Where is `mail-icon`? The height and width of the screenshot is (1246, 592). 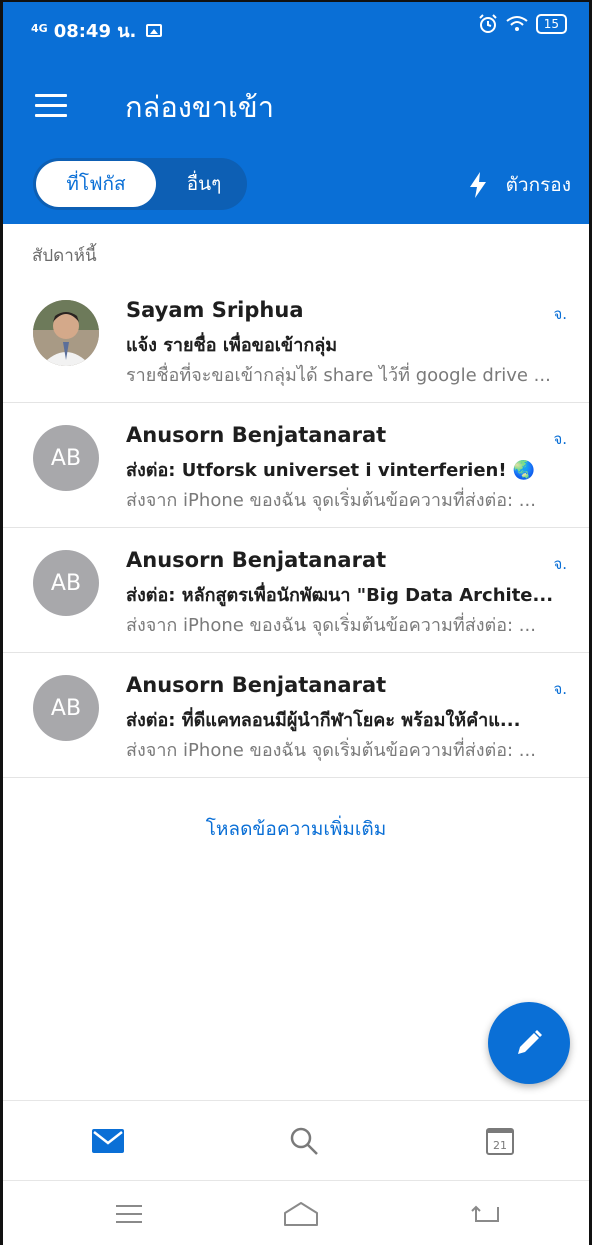
mail-icon is located at coordinates (108, 1141).